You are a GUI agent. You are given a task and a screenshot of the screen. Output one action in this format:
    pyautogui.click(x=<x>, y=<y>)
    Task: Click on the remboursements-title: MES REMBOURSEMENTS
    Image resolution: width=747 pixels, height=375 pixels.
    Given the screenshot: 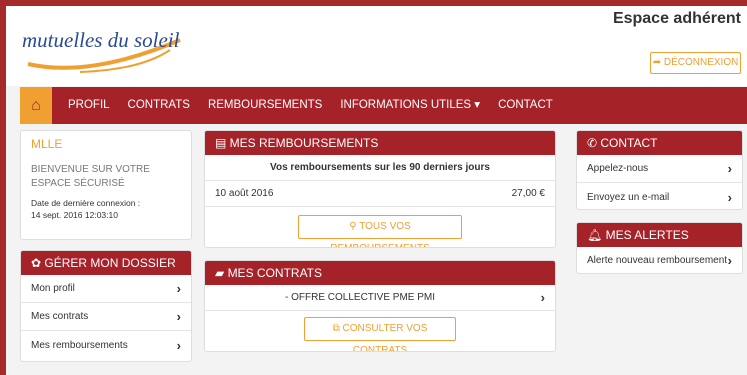 What is the action you would take?
    pyautogui.click(x=304, y=143)
    